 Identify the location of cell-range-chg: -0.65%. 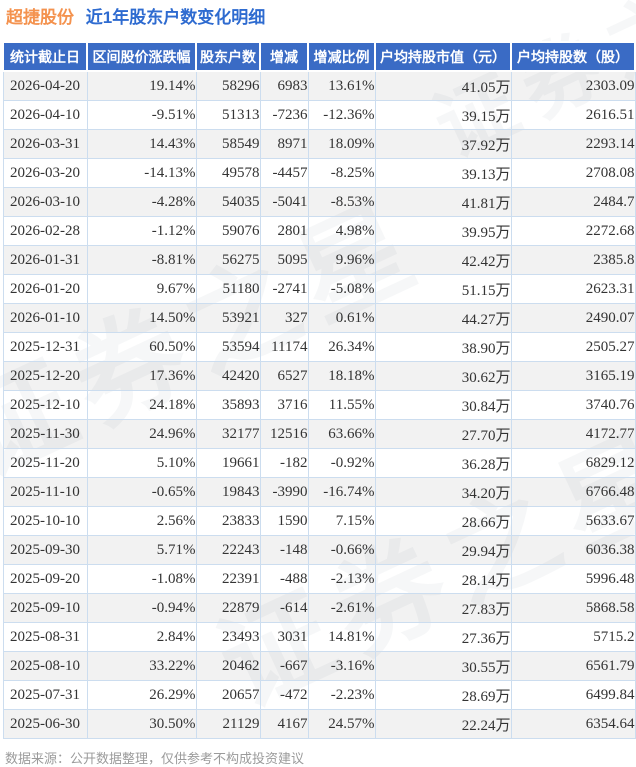
(141, 492).